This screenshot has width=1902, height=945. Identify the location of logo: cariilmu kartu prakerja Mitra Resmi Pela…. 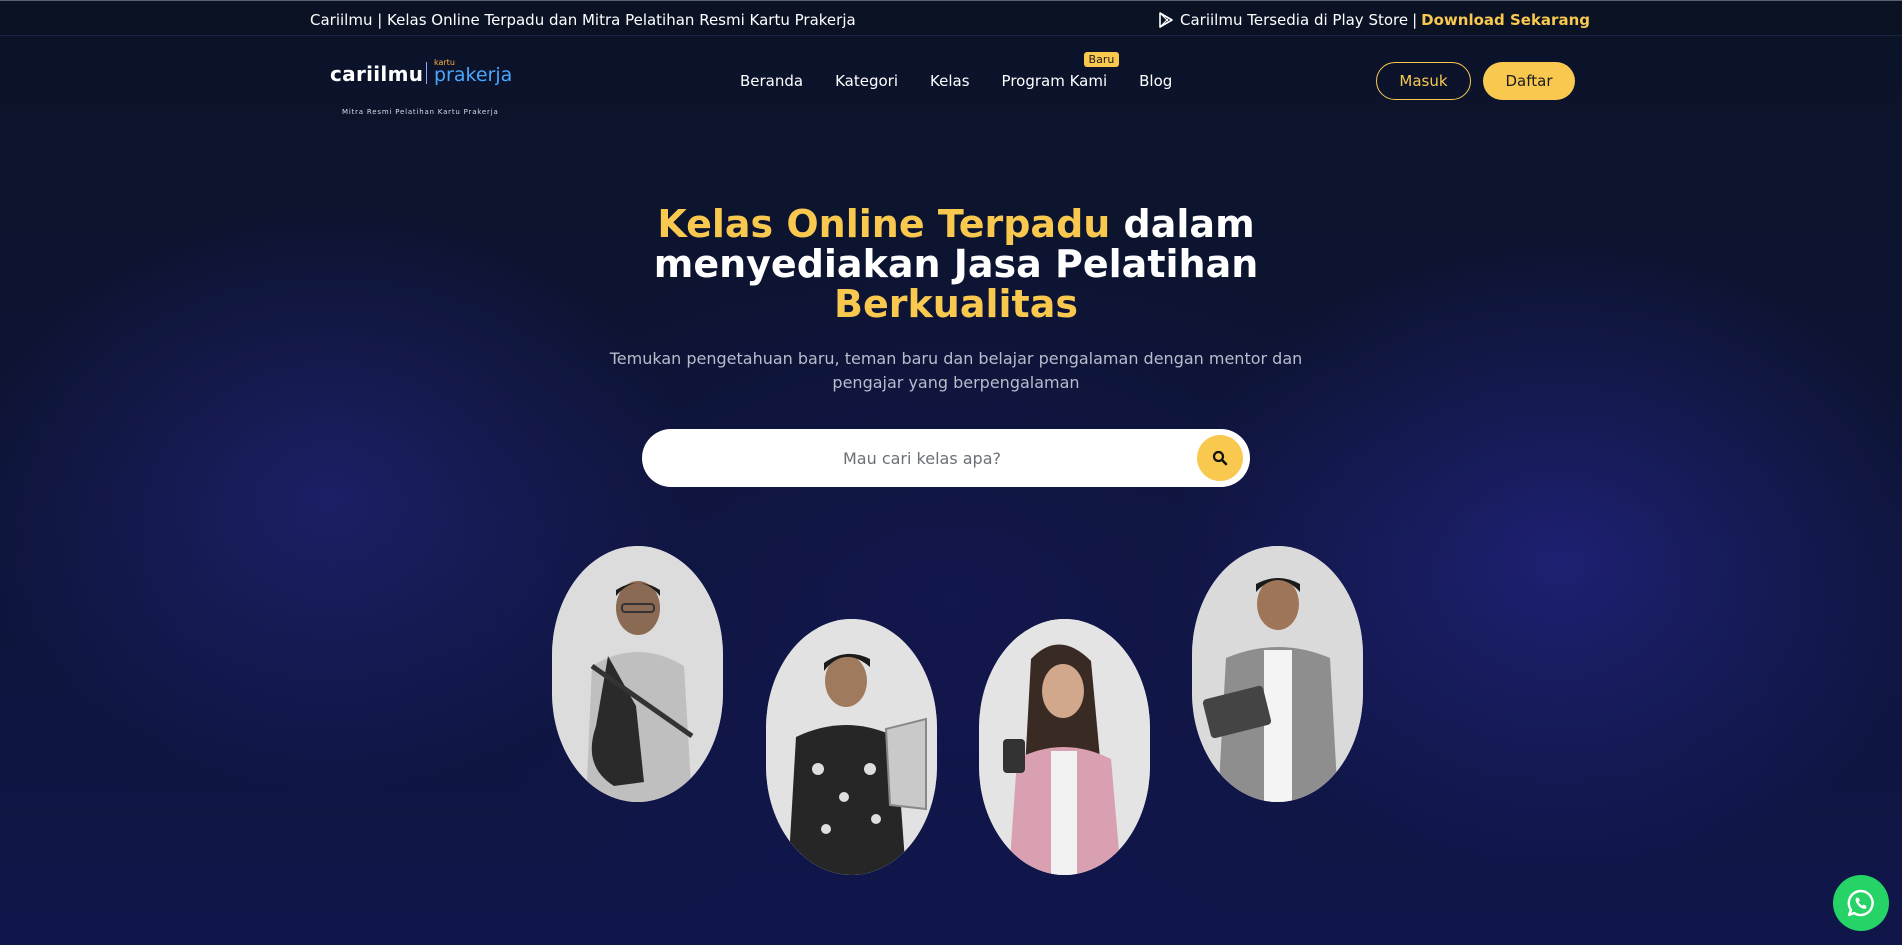
(425, 87).